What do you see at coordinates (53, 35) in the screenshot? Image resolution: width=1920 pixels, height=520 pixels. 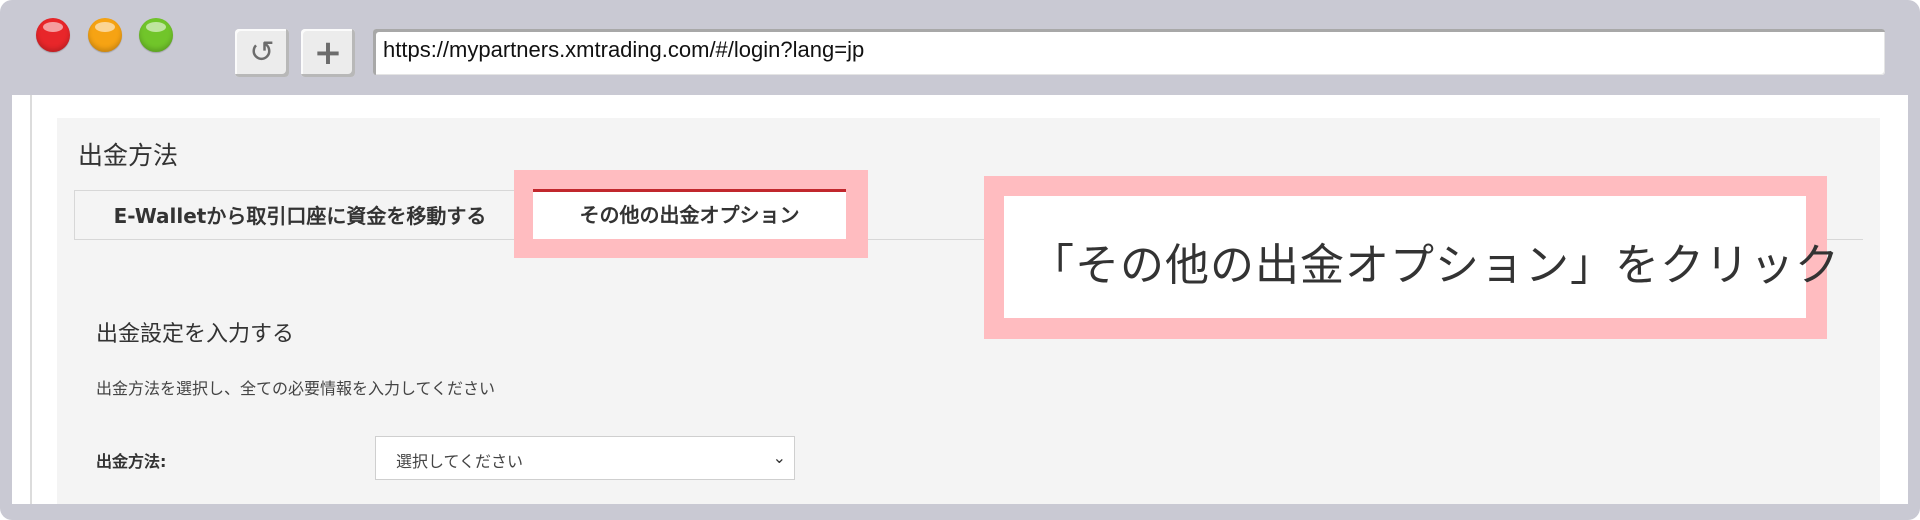 I see `close-window-button` at bounding box center [53, 35].